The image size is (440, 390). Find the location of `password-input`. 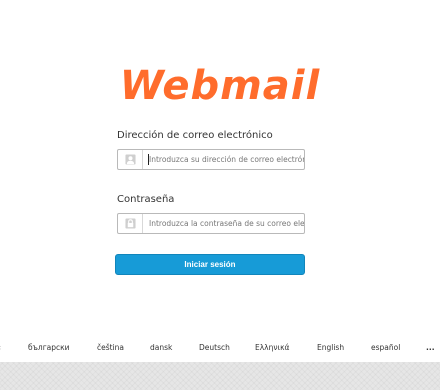

password-input is located at coordinates (223, 223).